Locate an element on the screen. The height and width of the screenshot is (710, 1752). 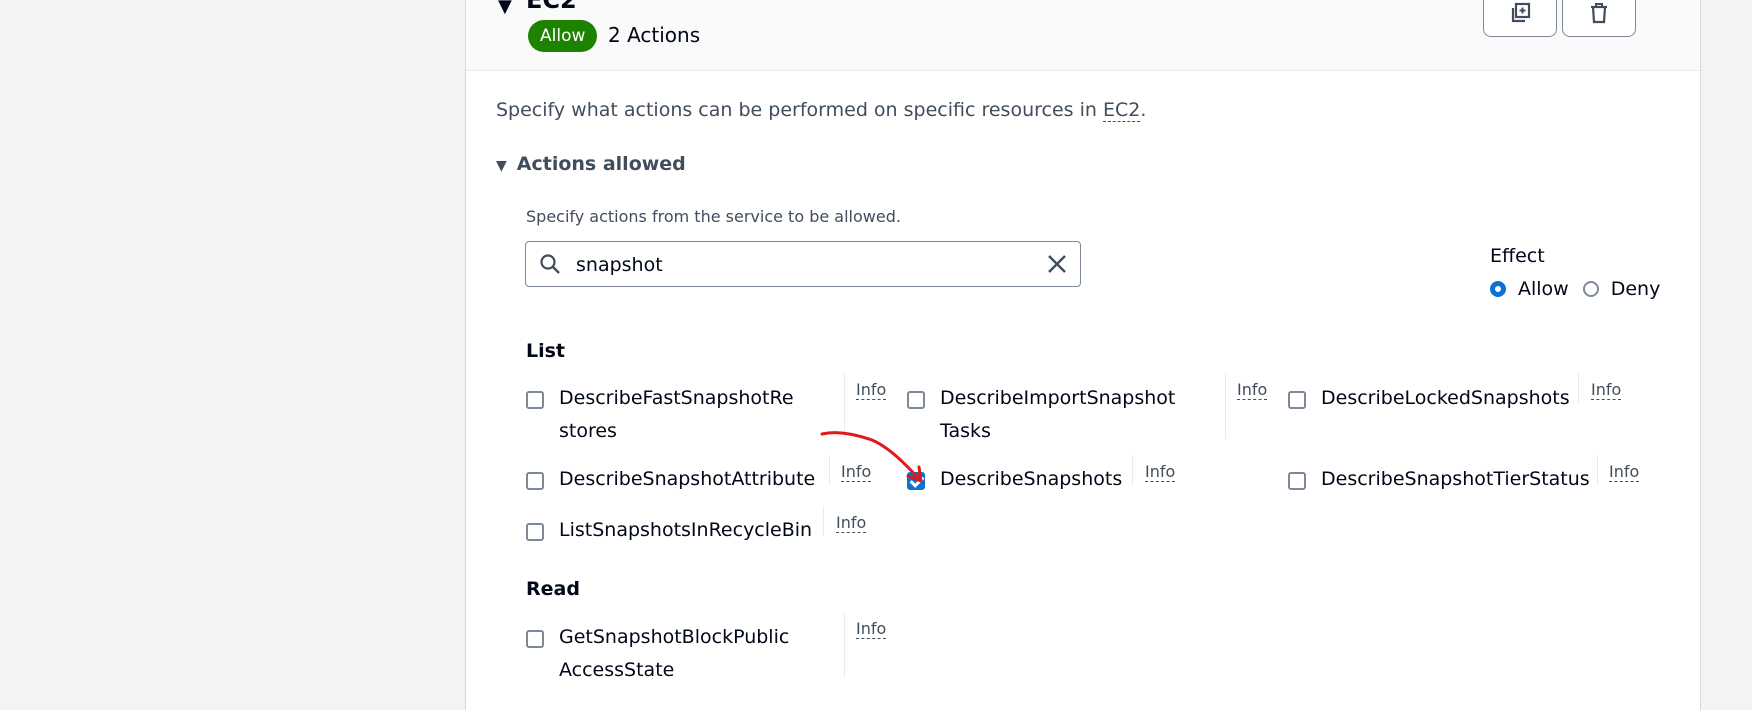
action-checkbox-describelockedsnapshots: DescribeLockedSnapshots is located at coordinates (1429, 401).